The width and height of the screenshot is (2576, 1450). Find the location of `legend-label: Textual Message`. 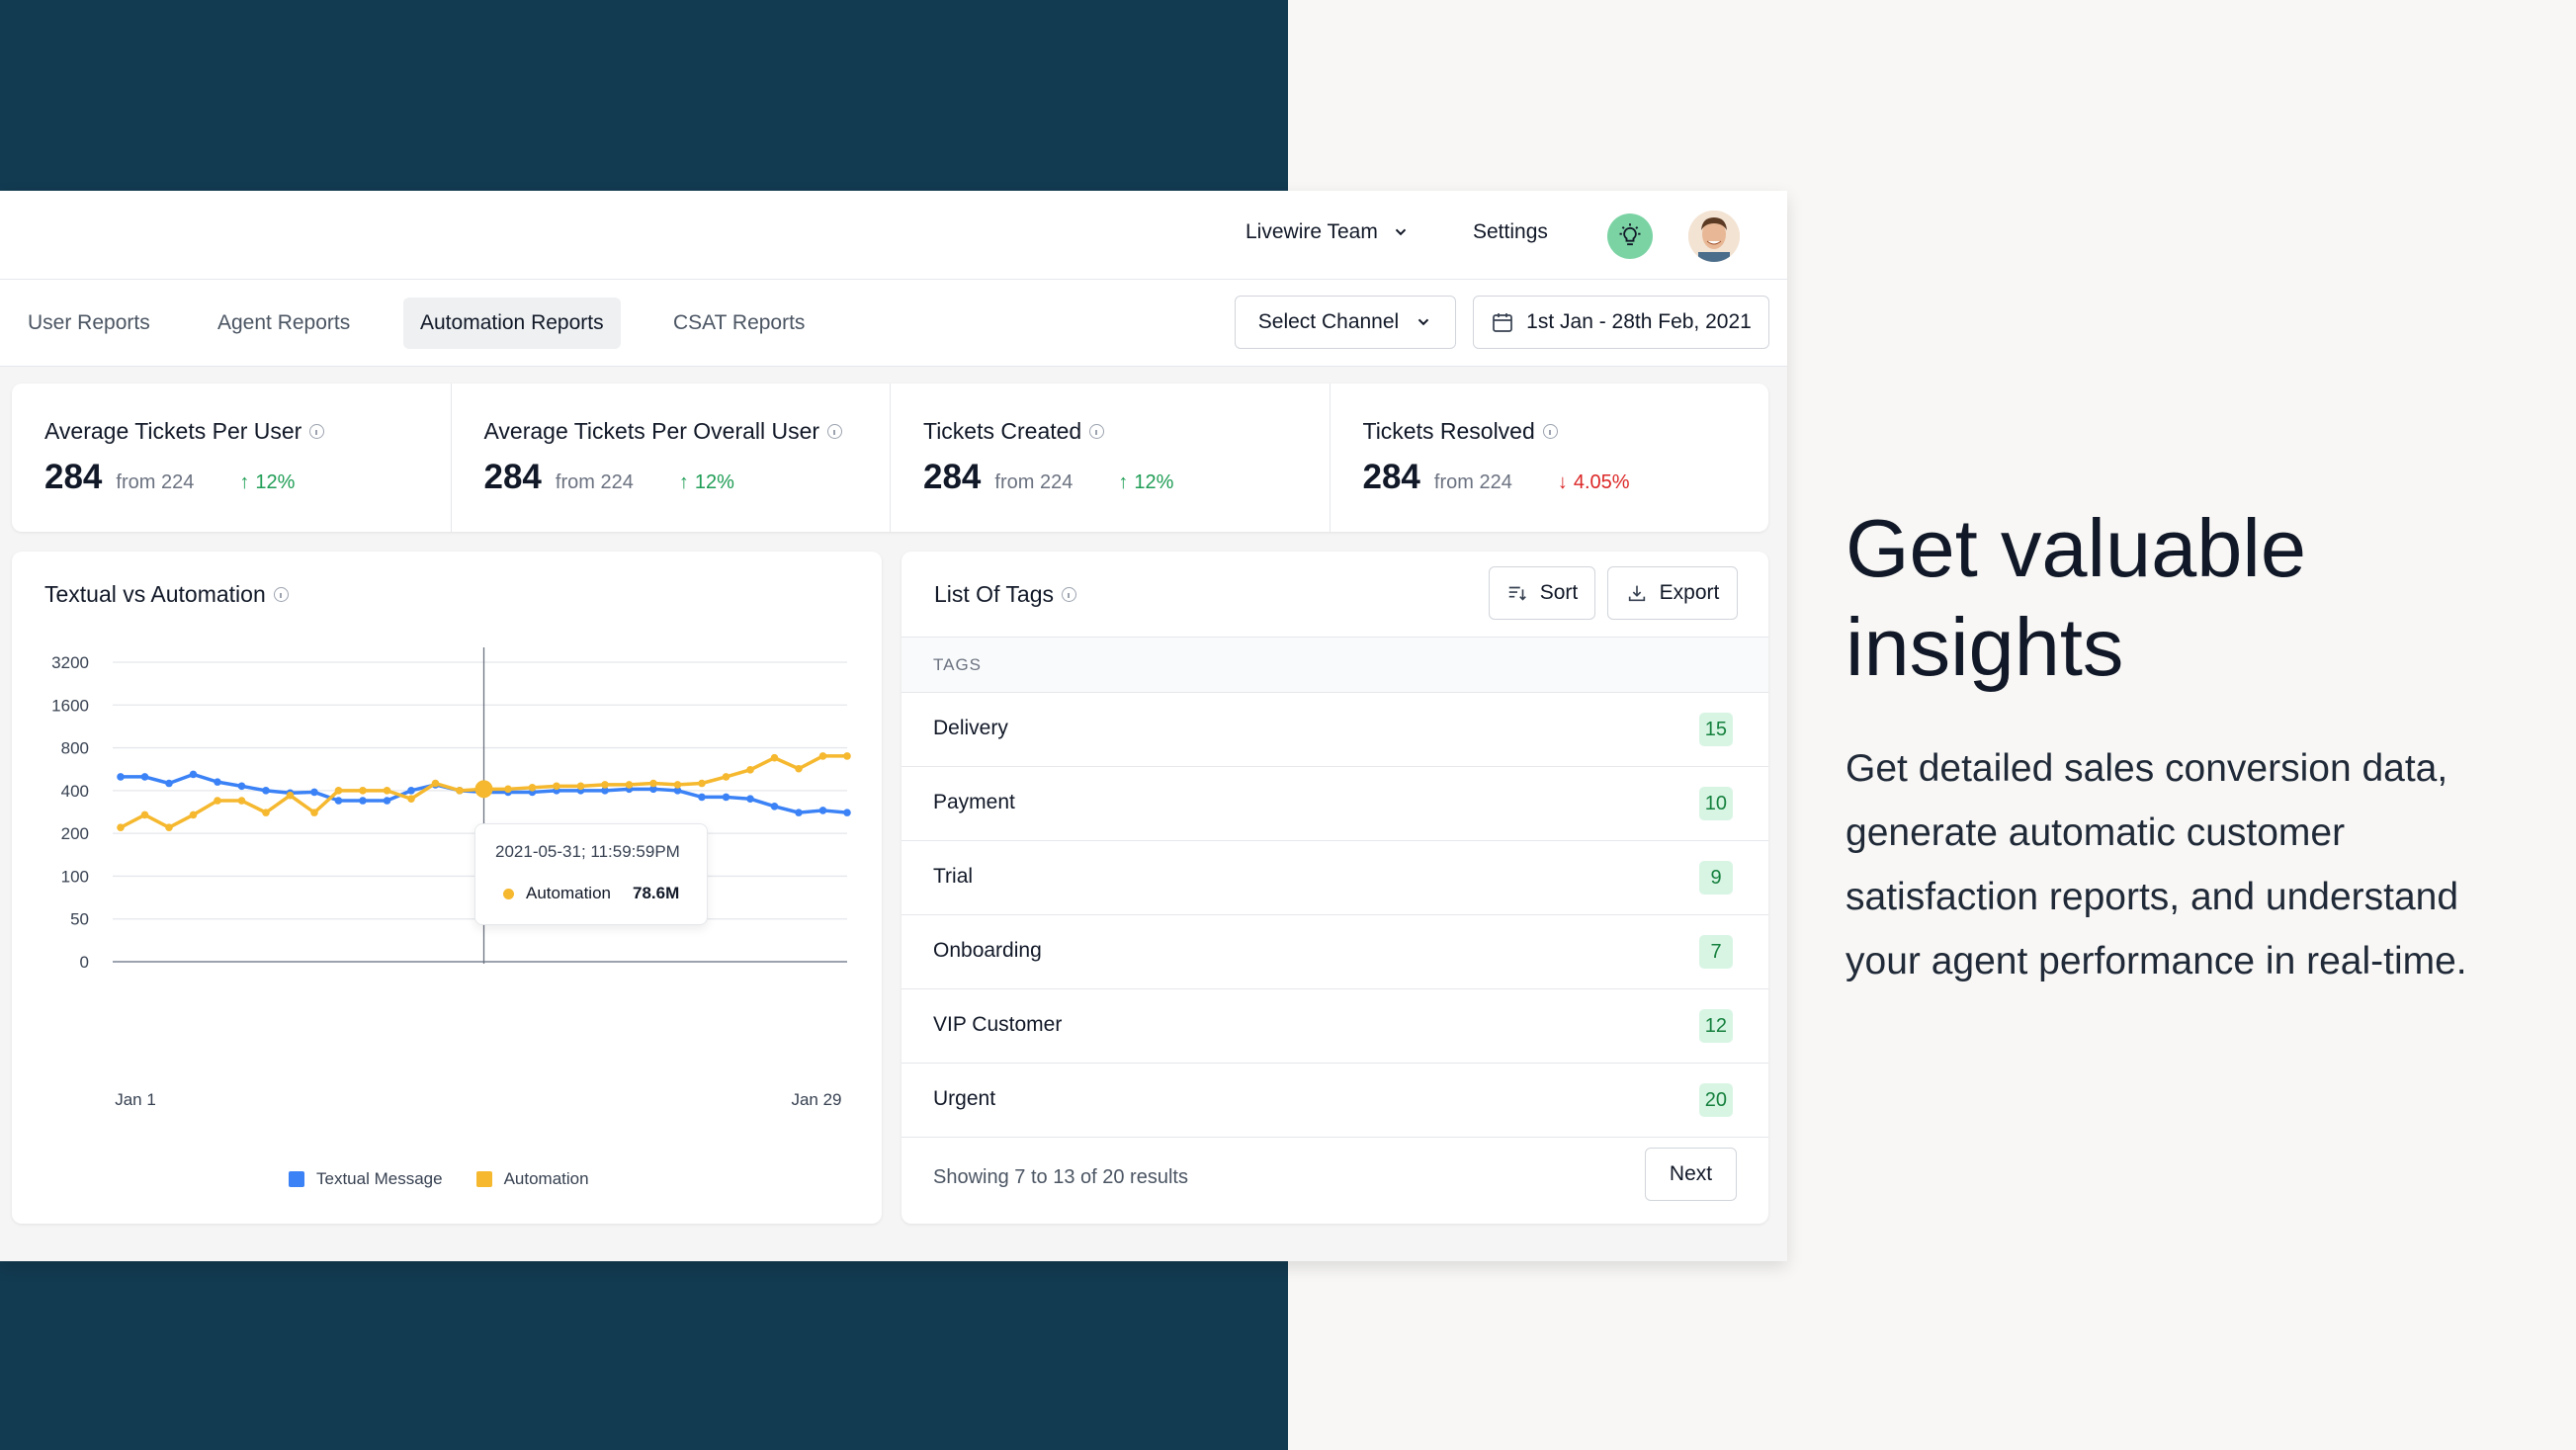

legend-label: Textual Message is located at coordinates (379, 1178).